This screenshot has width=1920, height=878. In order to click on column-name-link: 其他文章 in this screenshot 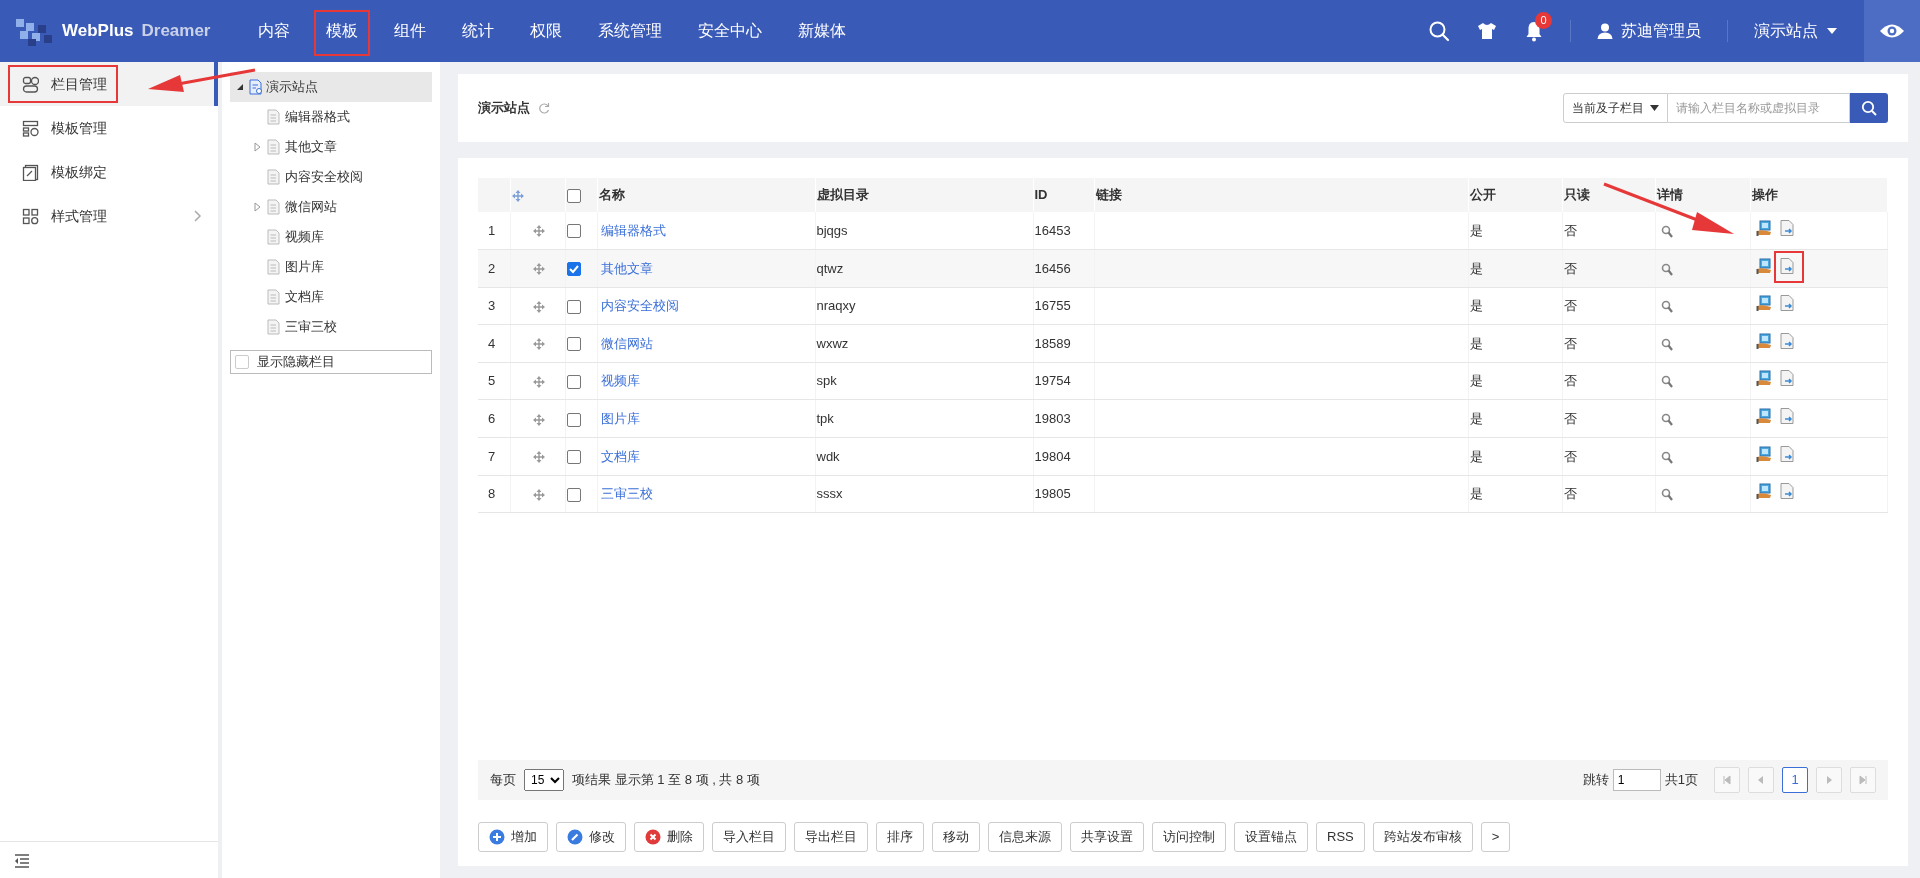, I will do `click(626, 268)`.